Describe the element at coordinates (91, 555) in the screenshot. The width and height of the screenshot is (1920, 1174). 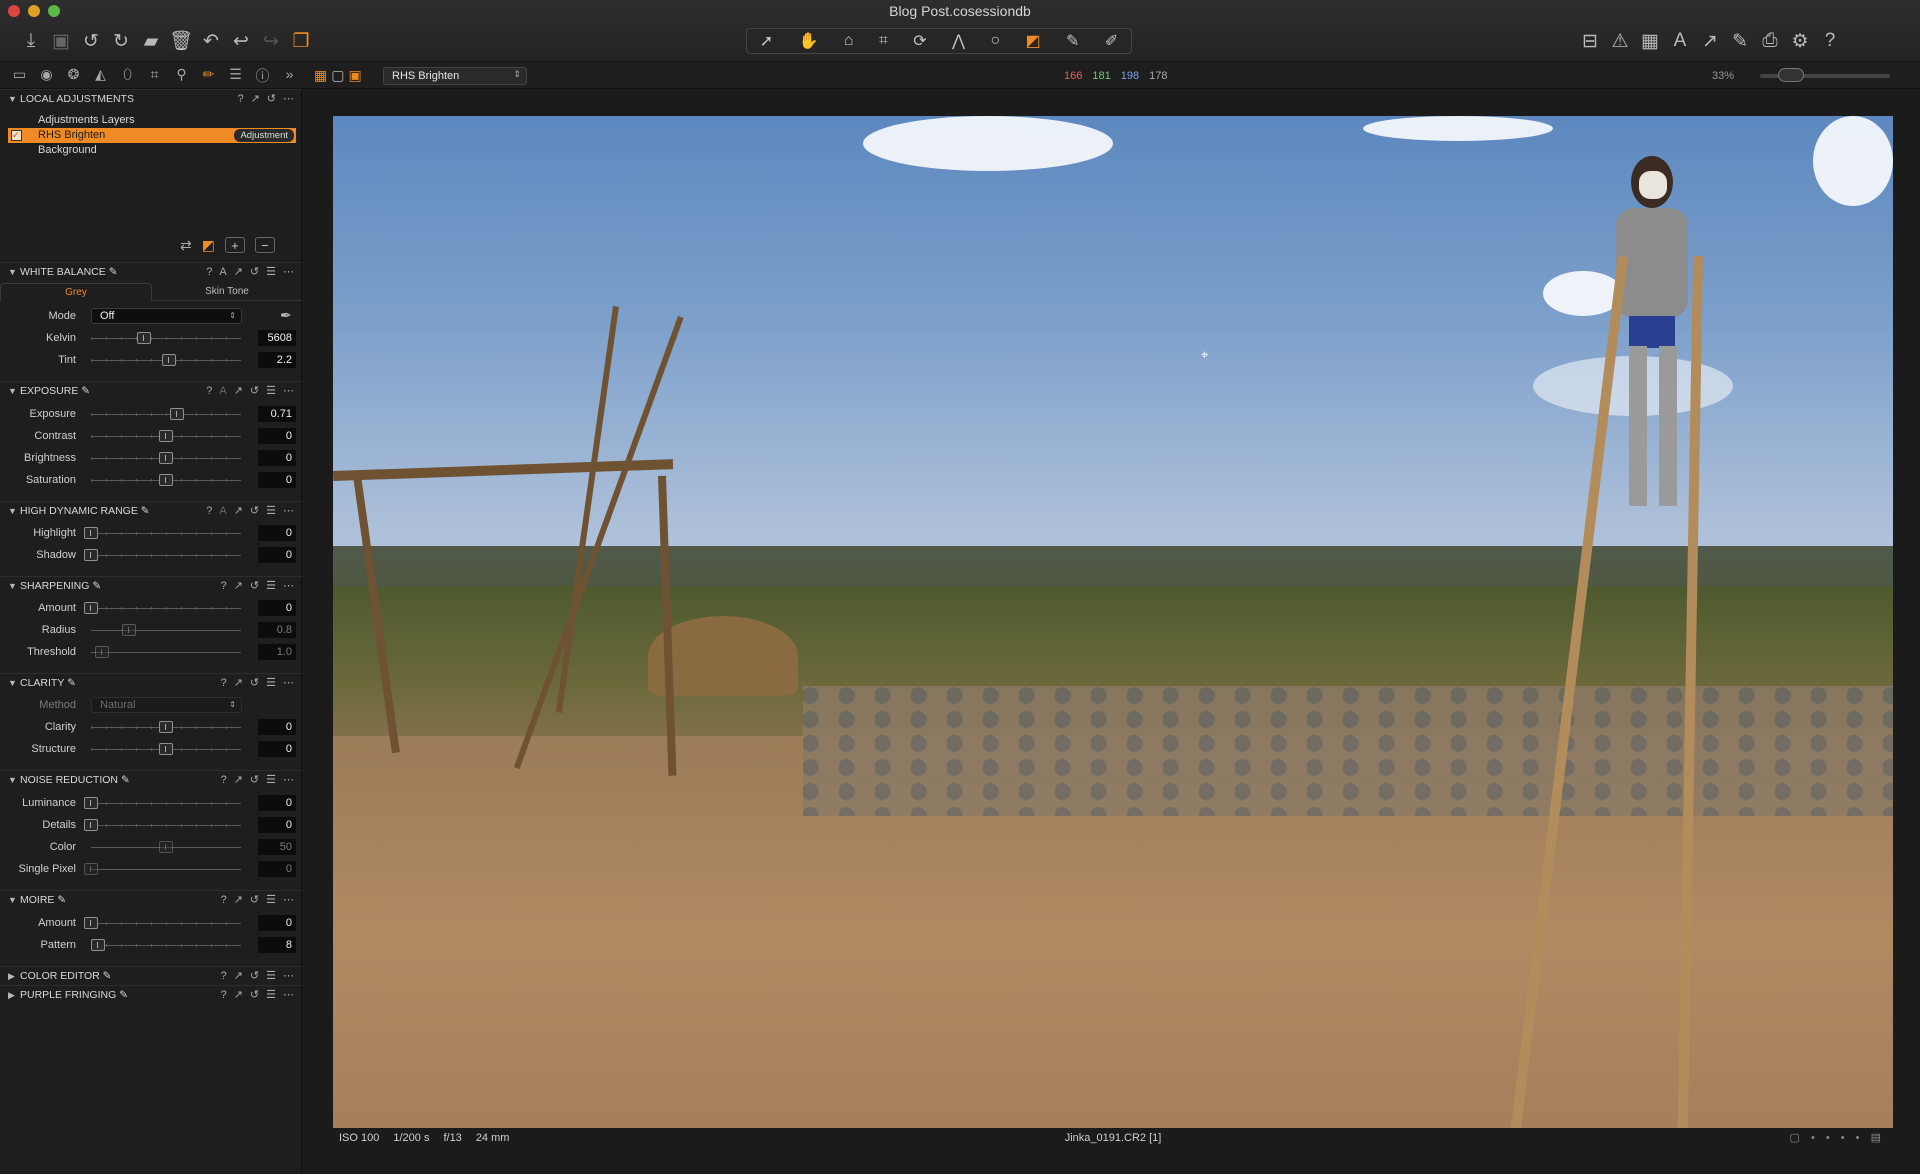
I see `shadow-slider-knob` at that location.